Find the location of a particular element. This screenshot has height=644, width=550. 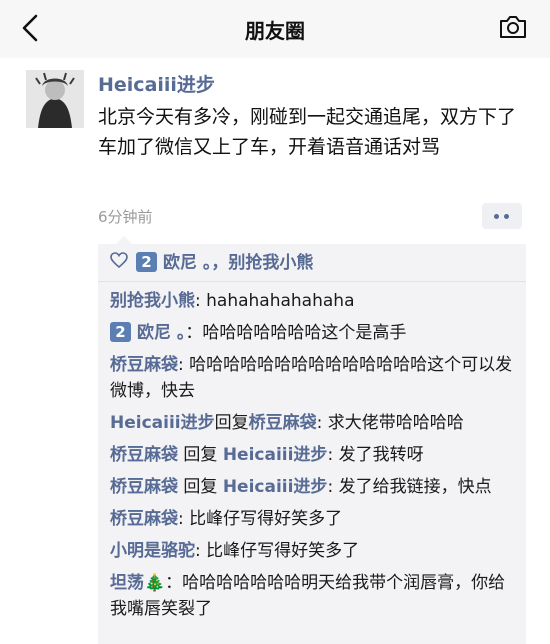

comment-author: 别抢我小熊 is located at coordinates (152, 301).